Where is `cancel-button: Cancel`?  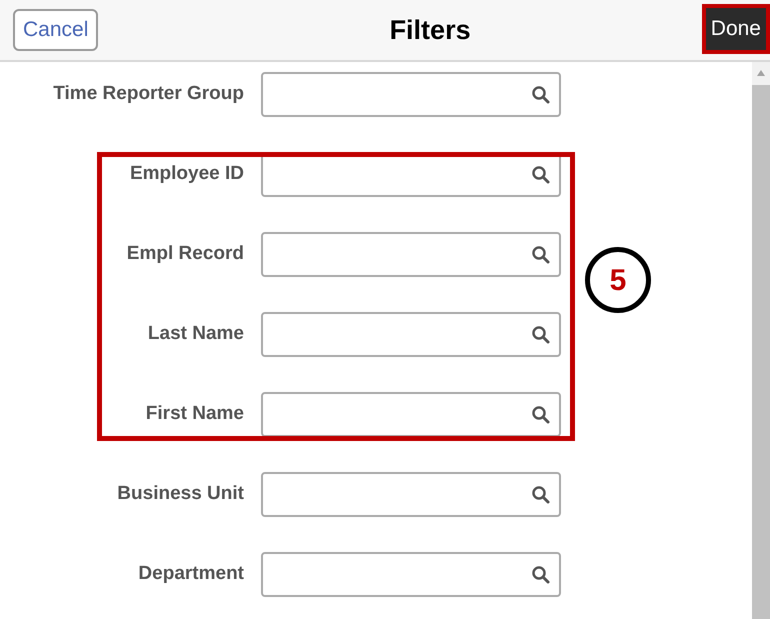
cancel-button: Cancel is located at coordinates (55, 30).